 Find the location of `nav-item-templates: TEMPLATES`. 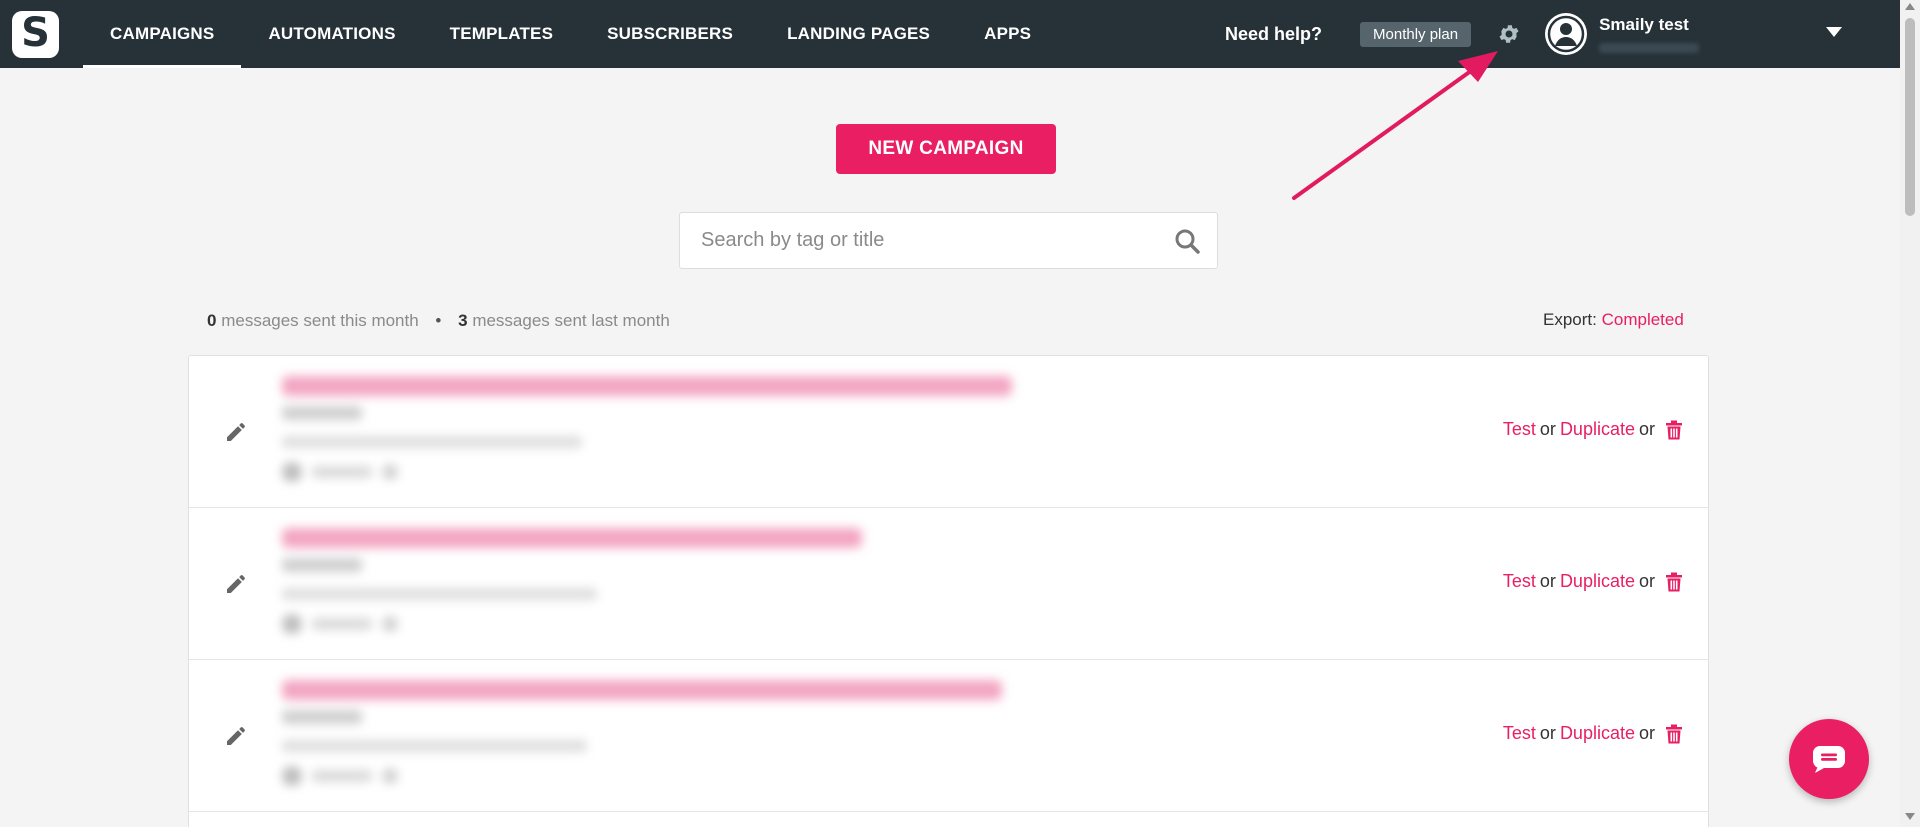

nav-item-templates: TEMPLATES is located at coordinates (502, 34).